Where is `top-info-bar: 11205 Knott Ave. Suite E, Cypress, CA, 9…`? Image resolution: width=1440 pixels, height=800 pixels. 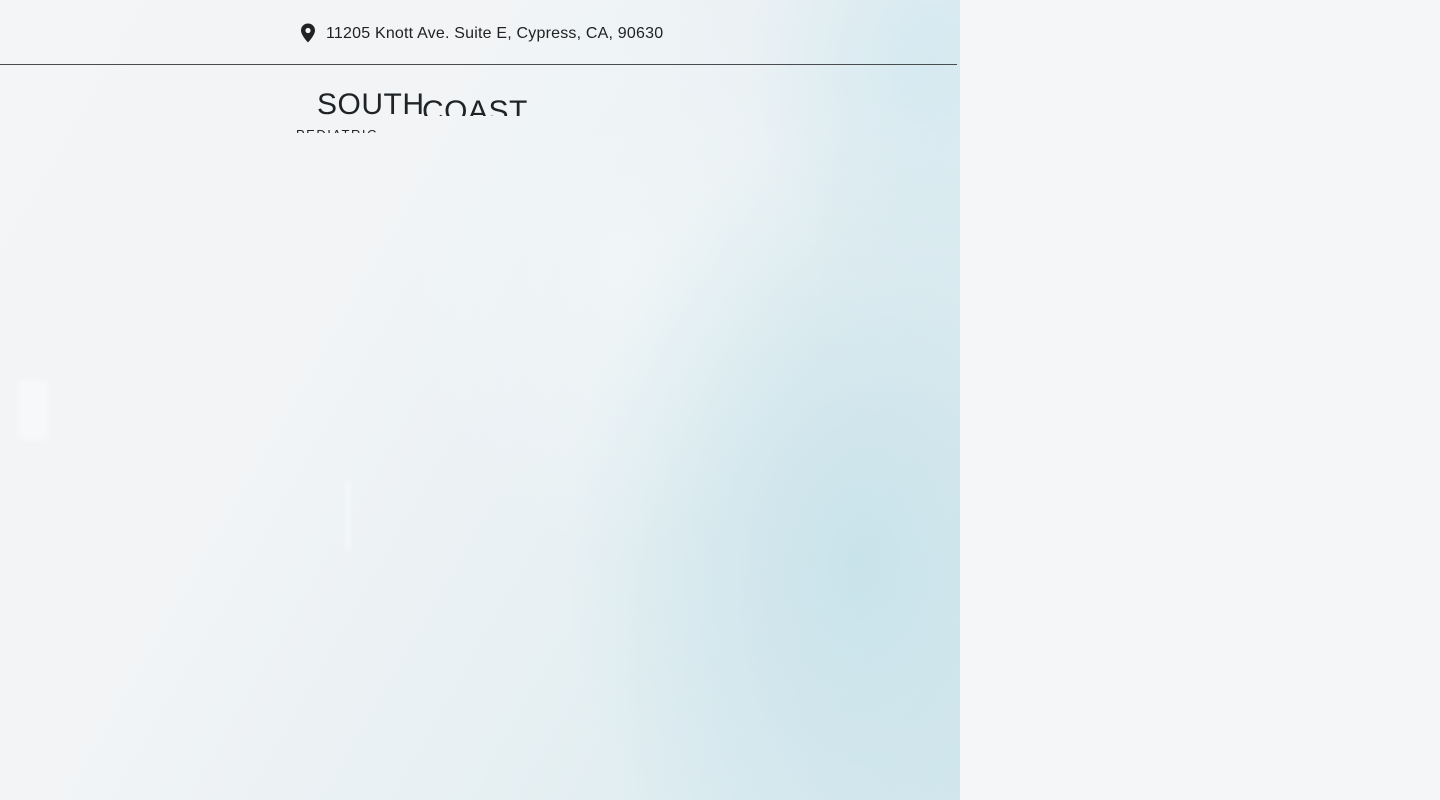 top-info-bar: 11205 Knott Ave. Suite E, Cypress, CA, 9… is located at coordinates (478, 32).